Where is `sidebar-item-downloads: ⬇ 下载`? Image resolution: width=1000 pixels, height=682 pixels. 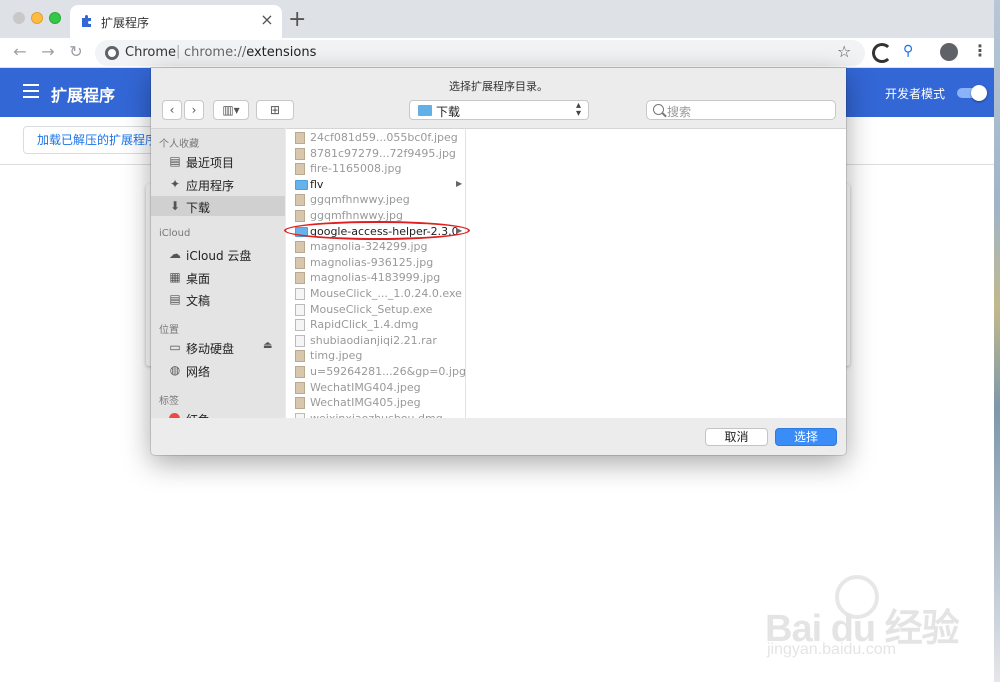 sidebar-item-downloads: ⬇ 下载 is located at coordinates (218, 206).